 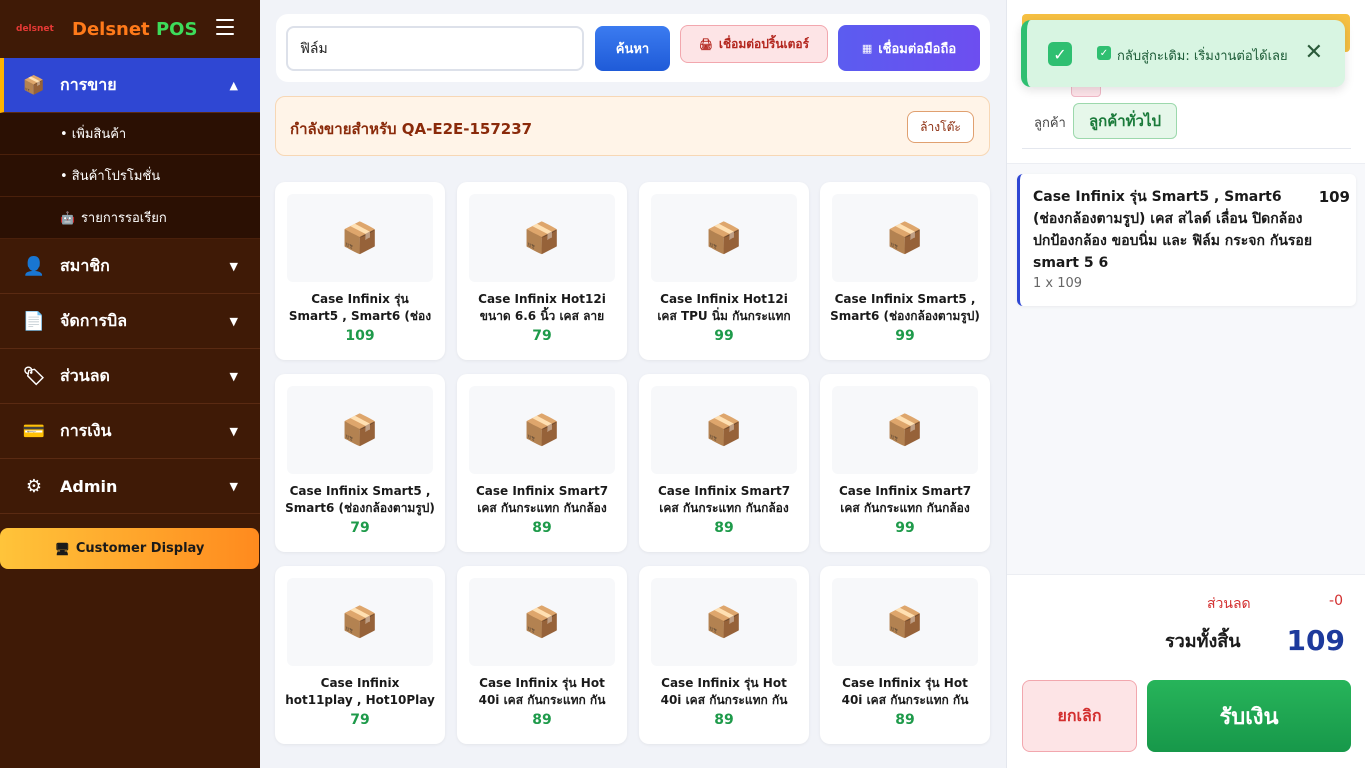 I want to click on printer-icon: 🖨, so click(x=705, y=44).